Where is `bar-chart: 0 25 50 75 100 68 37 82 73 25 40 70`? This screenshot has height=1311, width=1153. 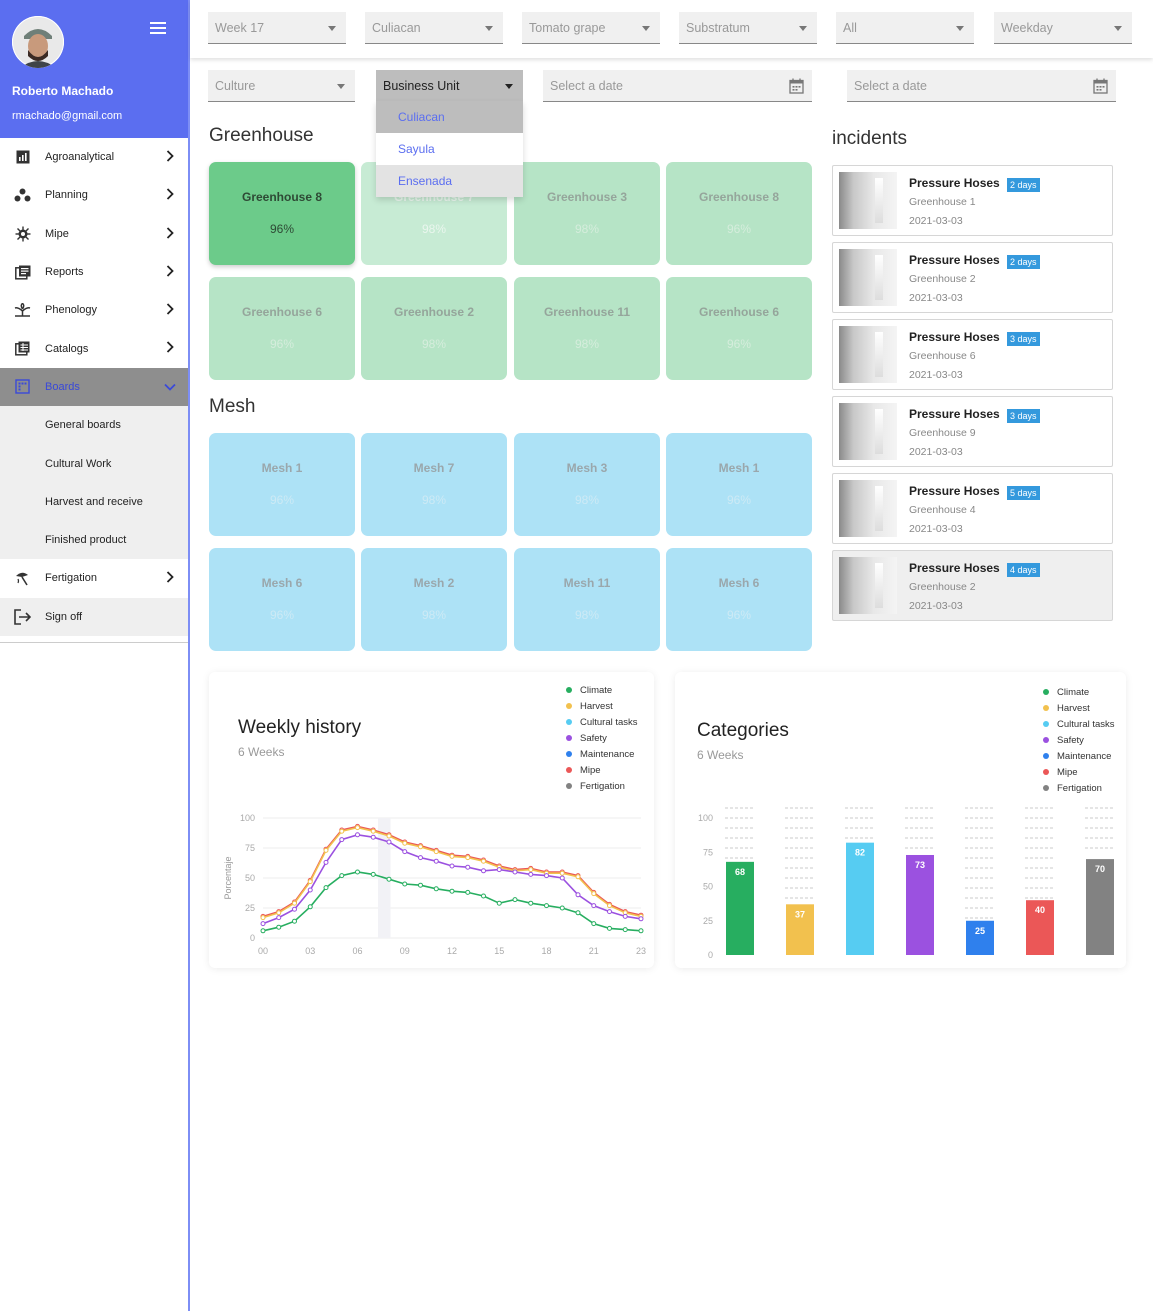
bar-chart: 0 25 50 75 100 68 37 82 73 25 40 70 is located at coordinates (906, 883).